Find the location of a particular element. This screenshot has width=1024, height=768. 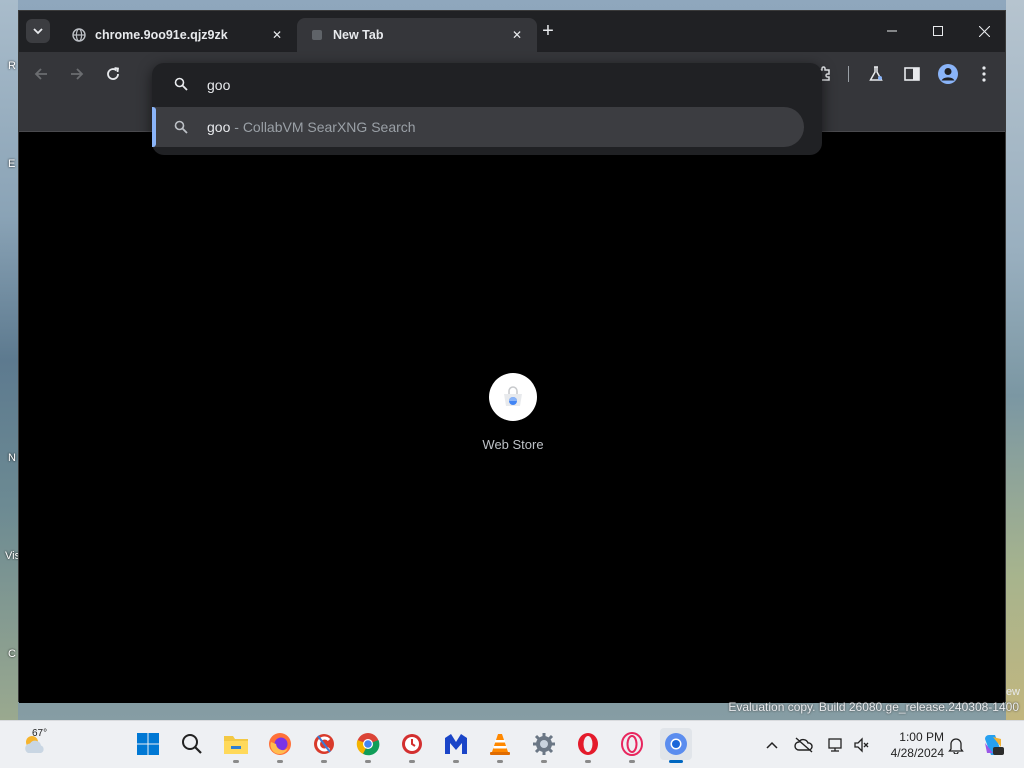

ccleaner-icon is located at coordinates (324, 744).